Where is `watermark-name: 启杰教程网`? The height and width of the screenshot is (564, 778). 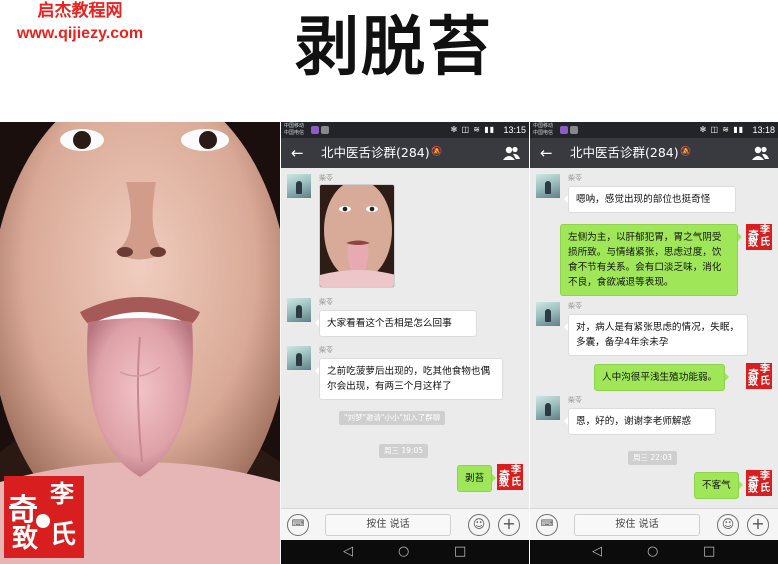 watermark-name: 启杰教程网 is located at coordinates (80, 11).